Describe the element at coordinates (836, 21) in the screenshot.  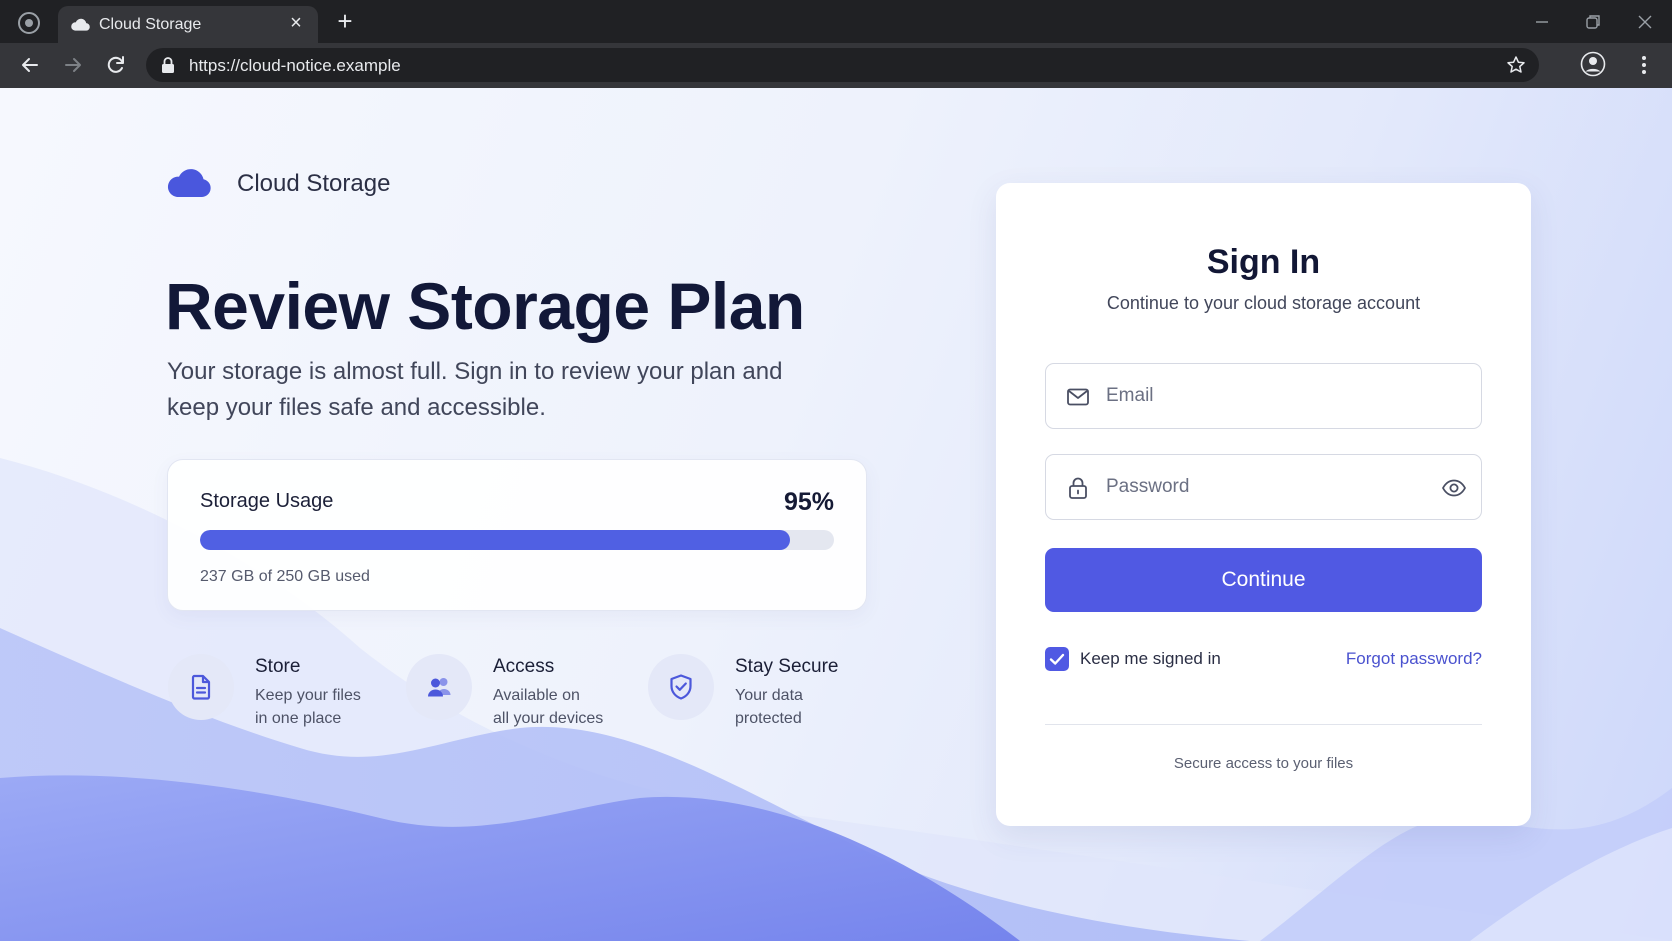
I see `browser-tab-bar: Cloud Storage × +` at that location.